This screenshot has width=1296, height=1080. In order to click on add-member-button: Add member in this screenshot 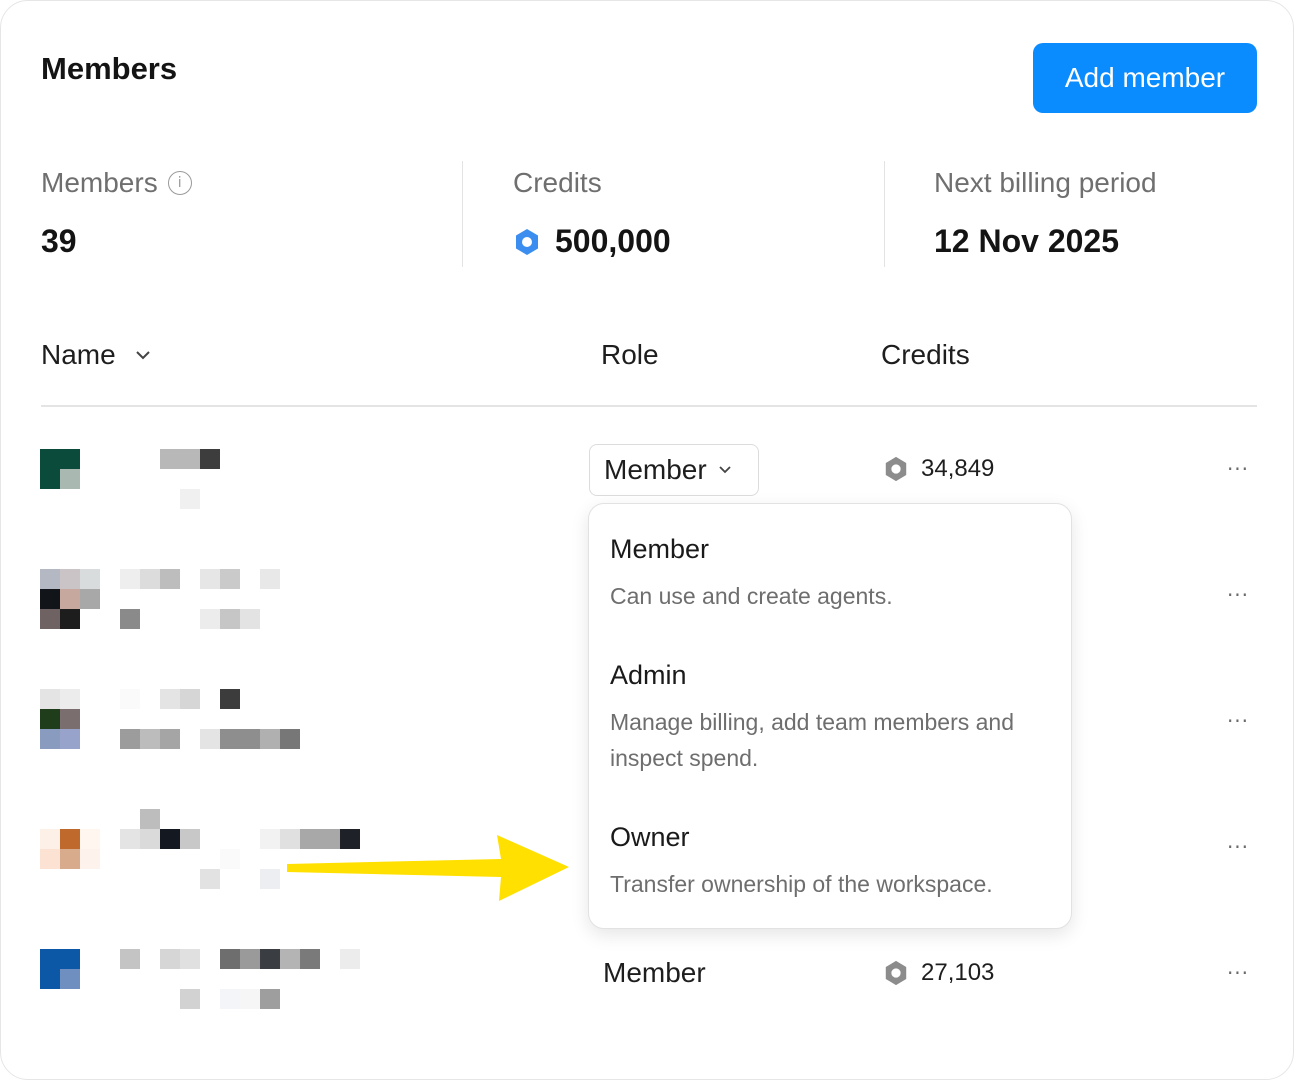, I will do `click(1145, 78)`.